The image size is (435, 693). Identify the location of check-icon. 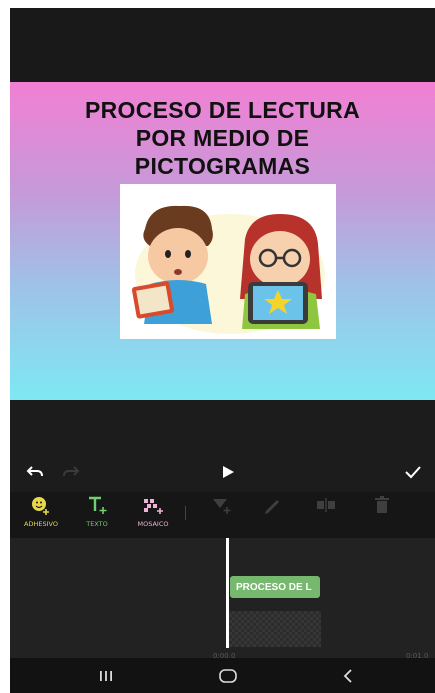
(413, 472).